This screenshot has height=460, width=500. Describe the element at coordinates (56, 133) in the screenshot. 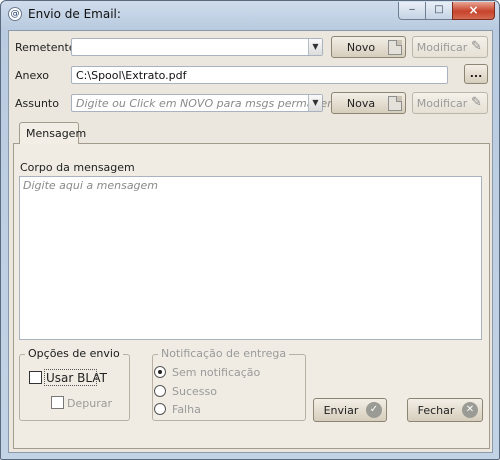

I see `tab-mensagem-label: Mensagem` at that location.